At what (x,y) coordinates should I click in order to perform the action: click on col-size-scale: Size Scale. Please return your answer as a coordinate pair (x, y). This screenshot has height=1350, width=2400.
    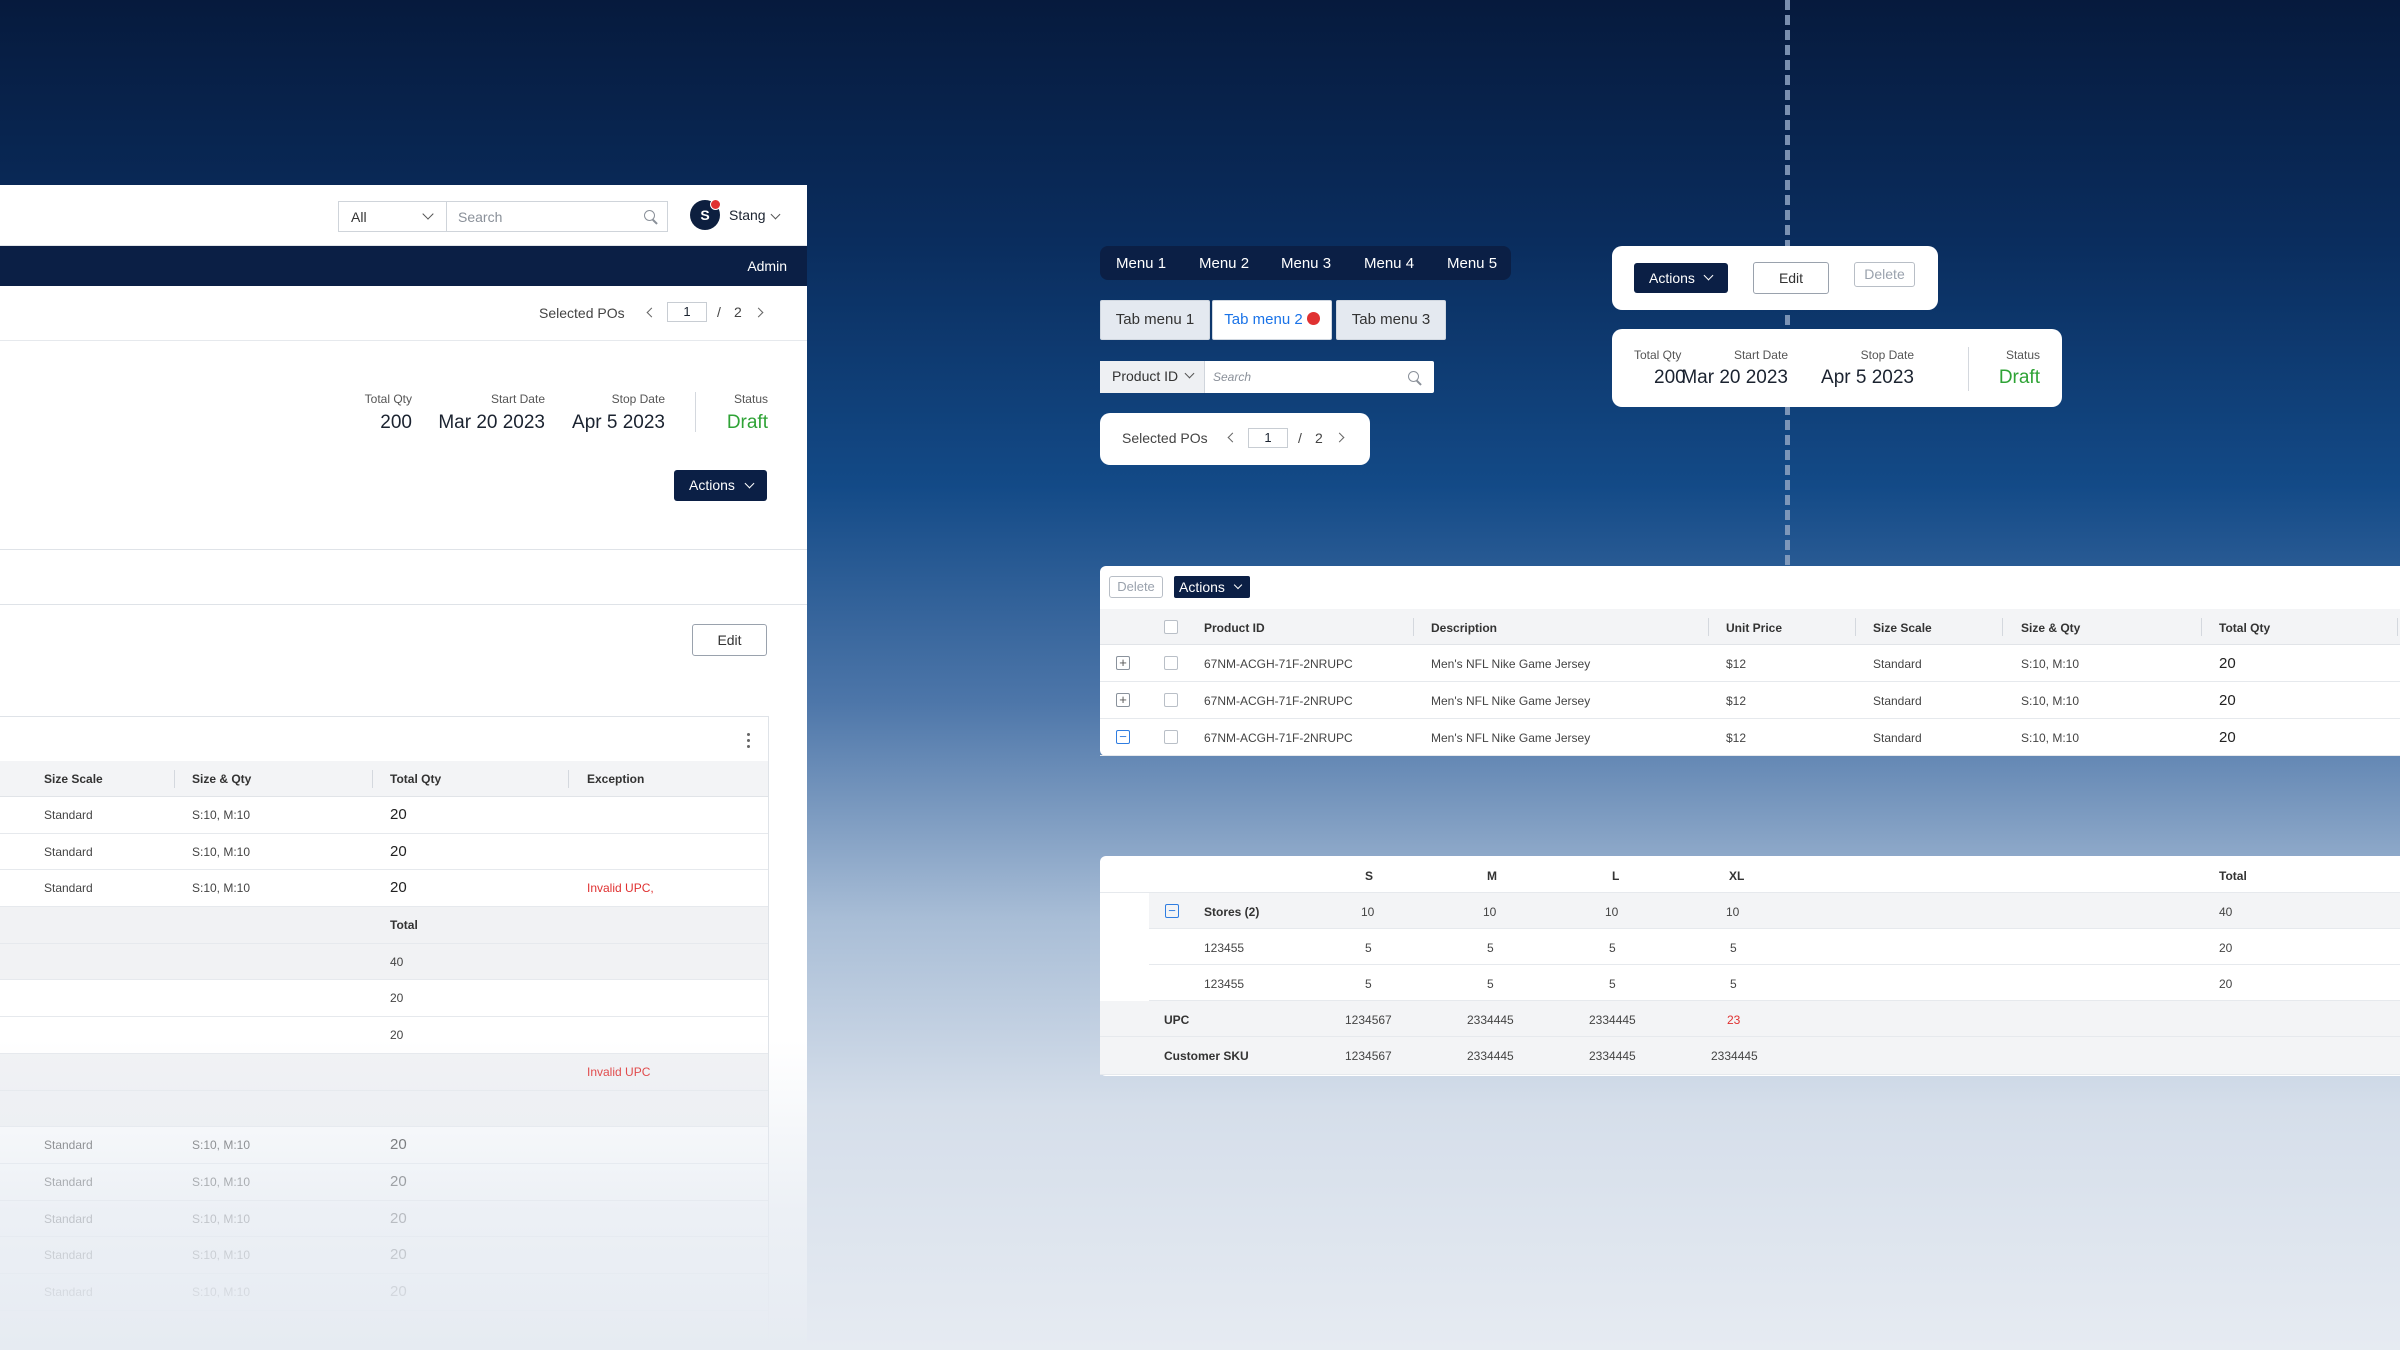
    Looking at the image, I should click on (1902, 628).